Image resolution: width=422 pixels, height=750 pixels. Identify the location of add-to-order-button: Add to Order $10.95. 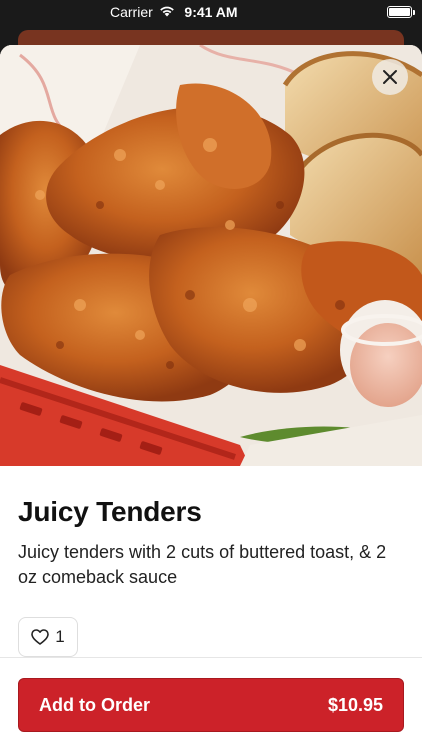
(211, 705).